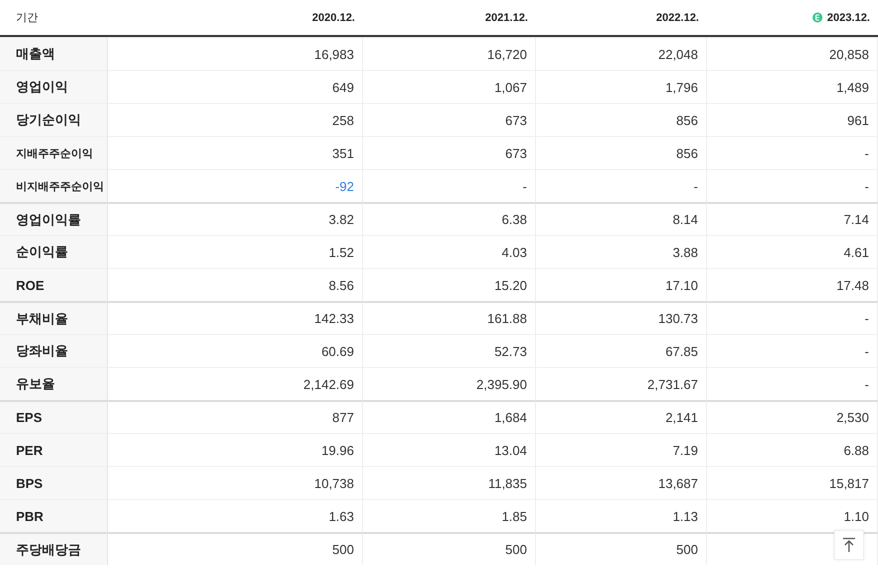  What do you see at coordinates (507, 318) in the screenshot?
I see `table-cell: 161.88` at bounding box center [507, 318].